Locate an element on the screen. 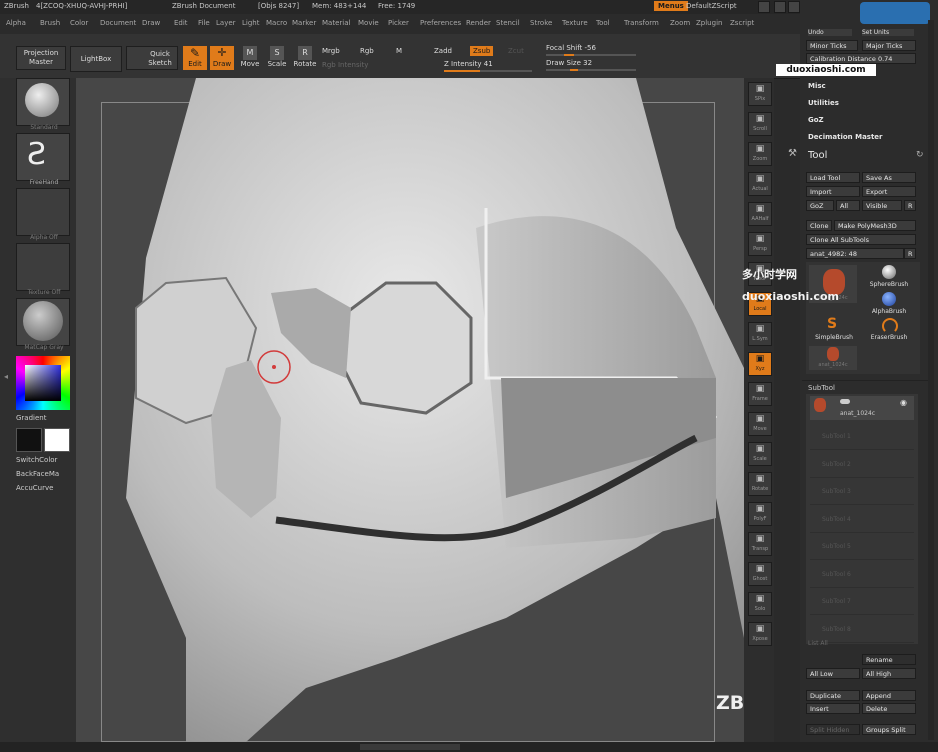  minor-ticks-button: Minor Ticks is located at coordinates (832, 45).